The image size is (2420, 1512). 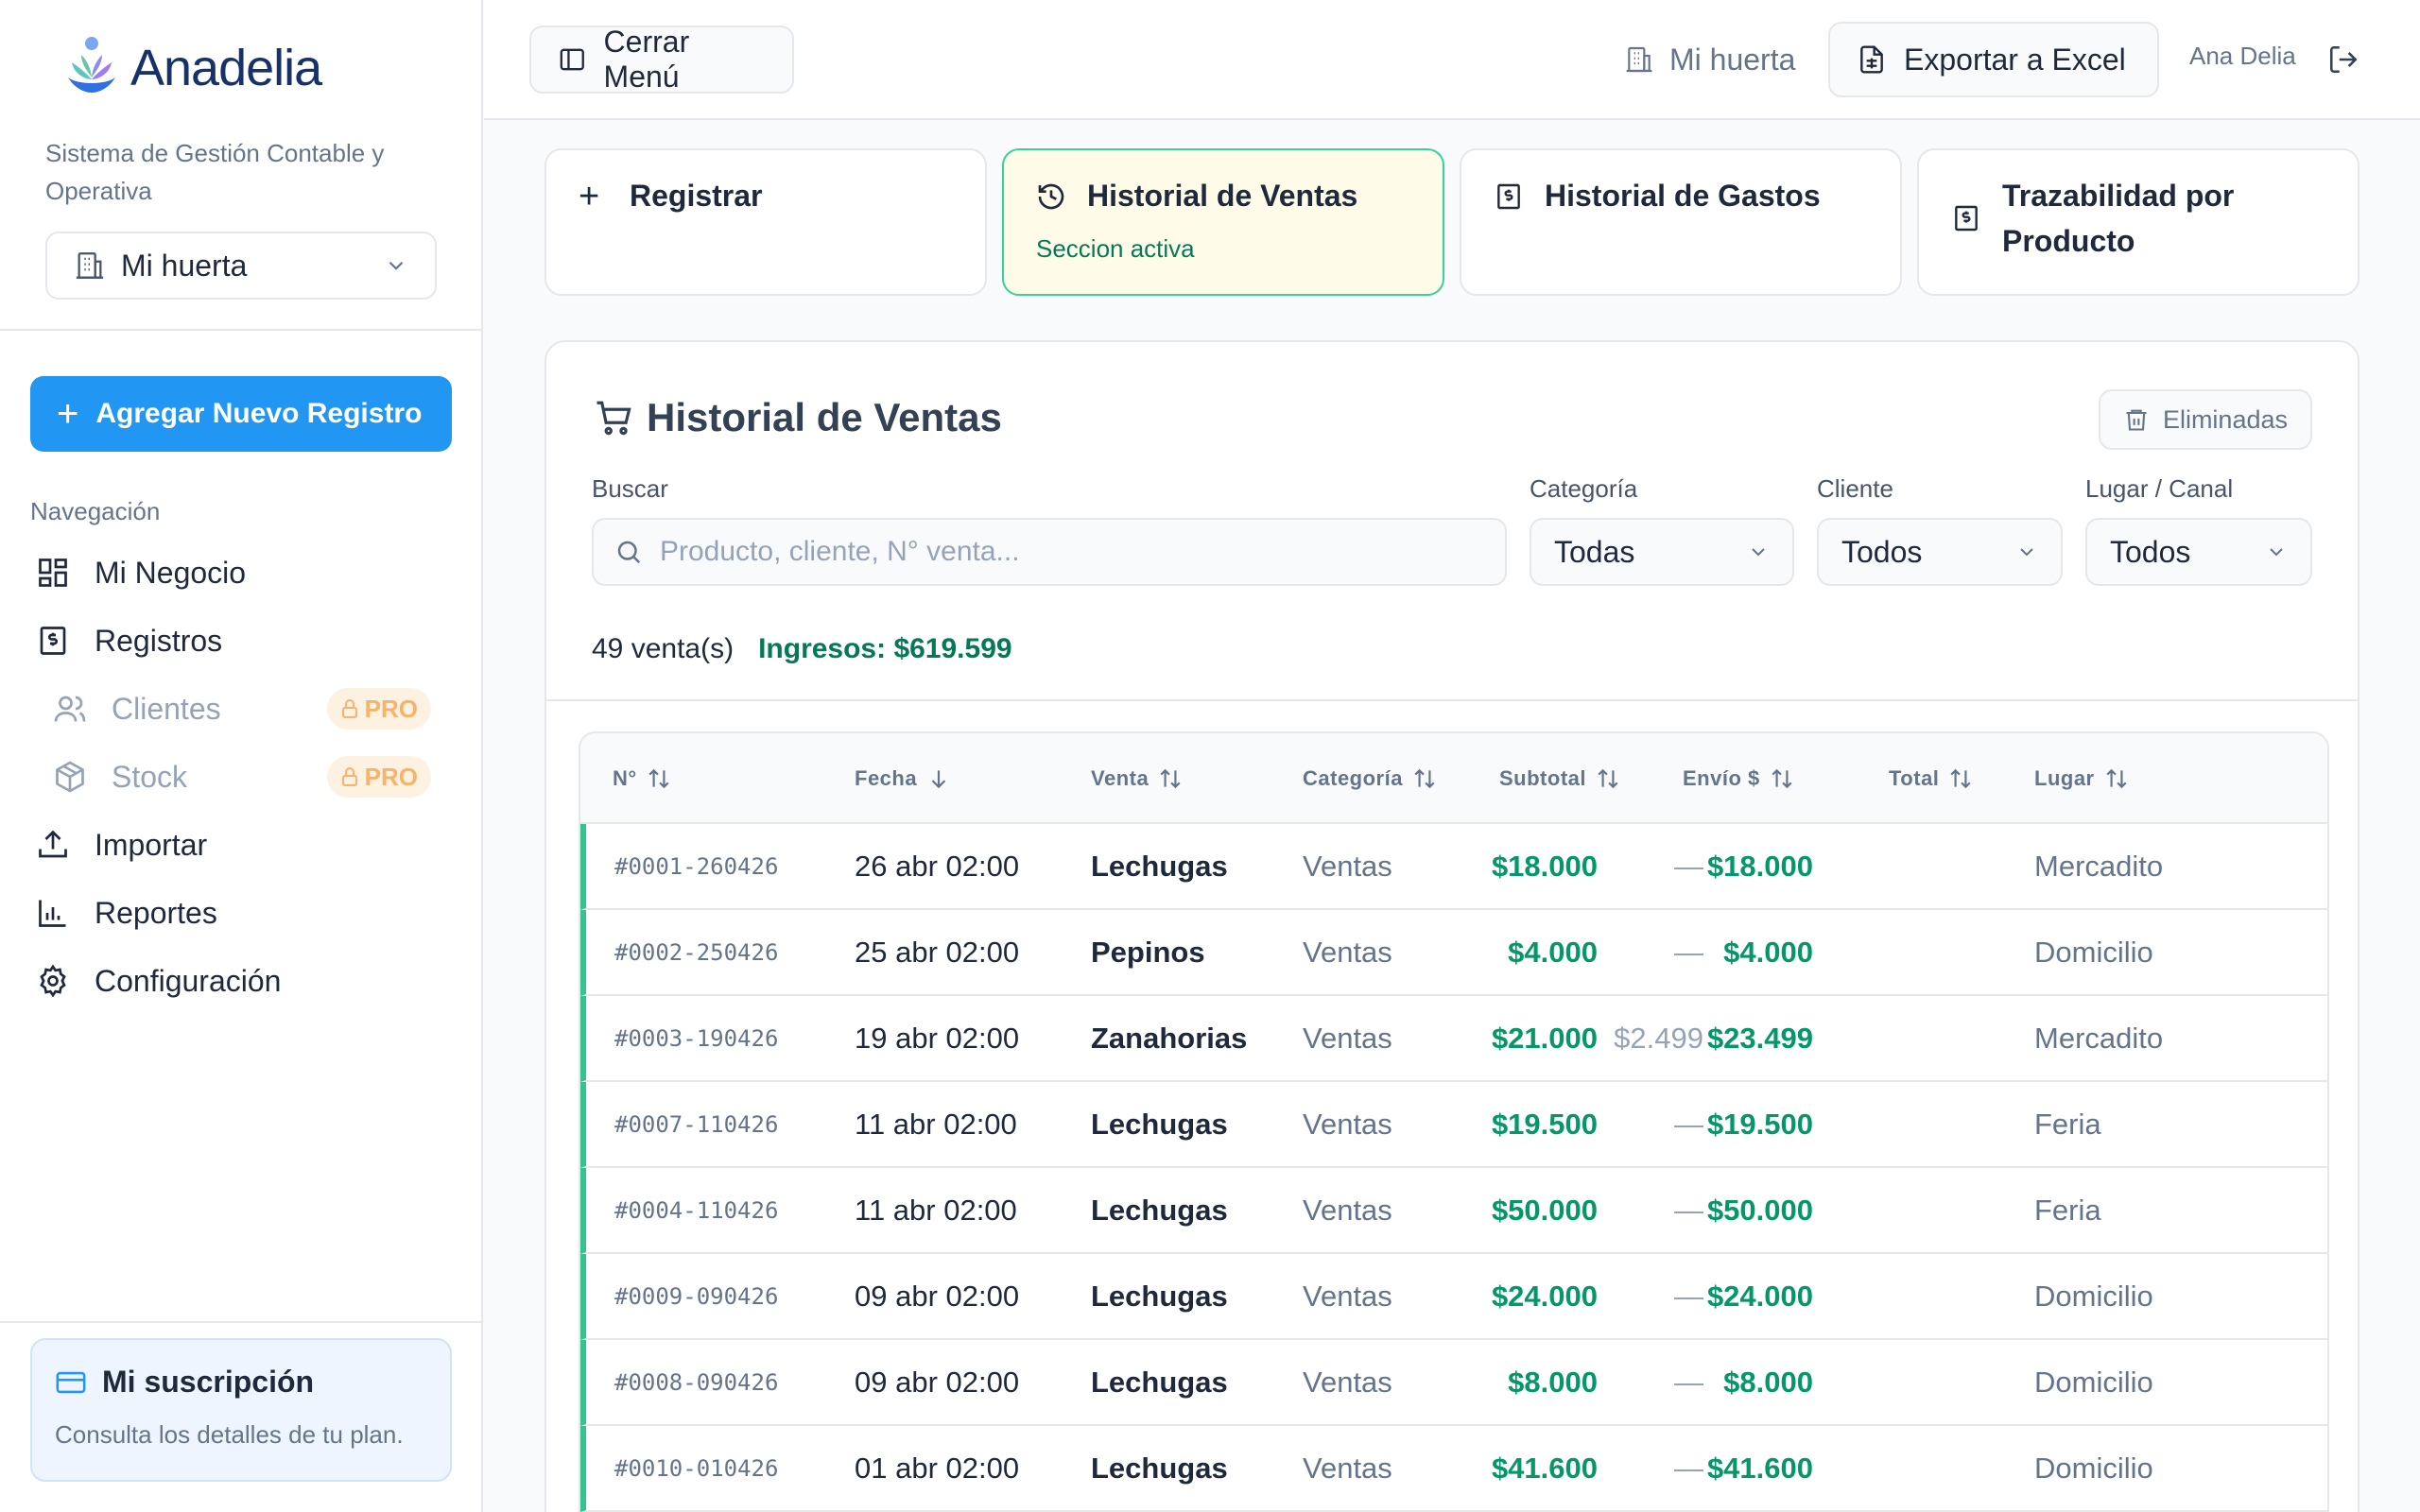 What do you see at coordinates (52, 913) in the screenshot?
I see `bar-chart-icon` at bounding box center [52, 913].